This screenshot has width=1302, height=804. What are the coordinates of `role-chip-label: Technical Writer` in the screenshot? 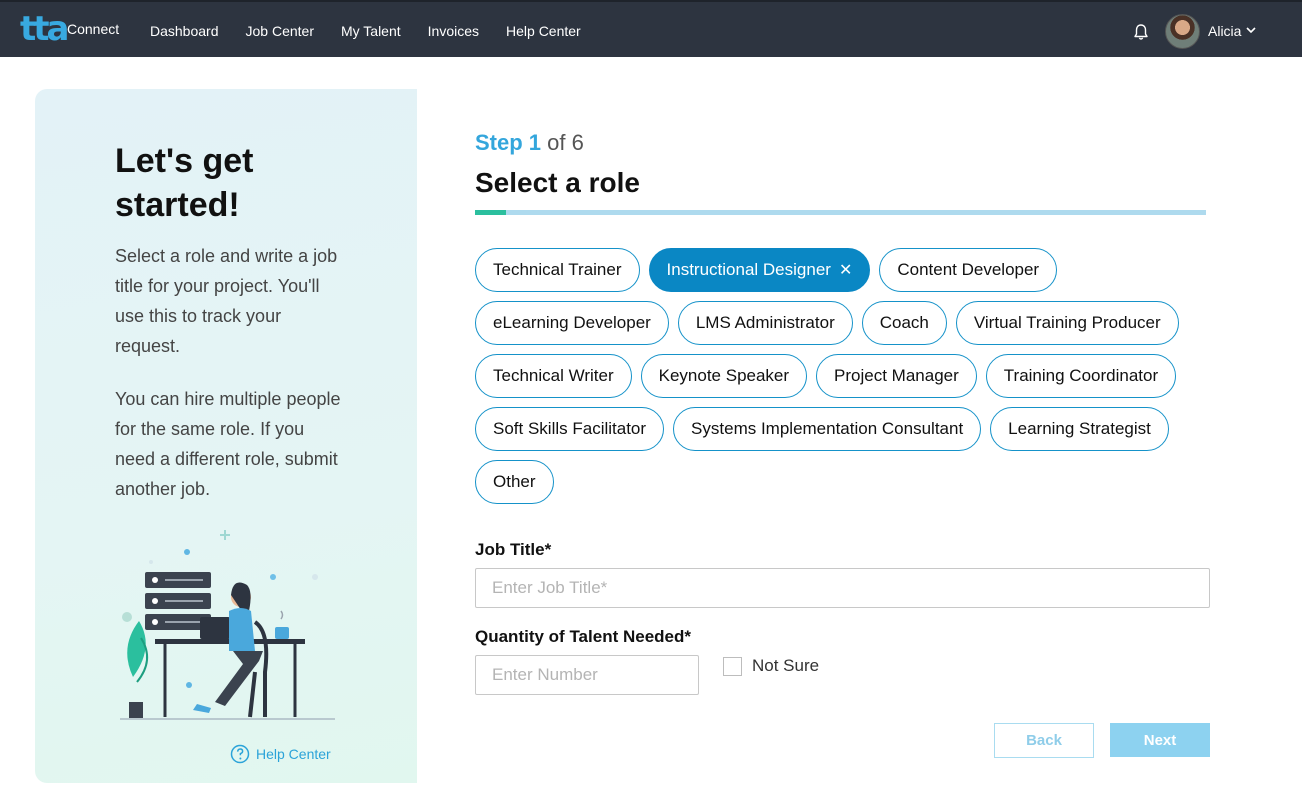 It's located at (553, 375).